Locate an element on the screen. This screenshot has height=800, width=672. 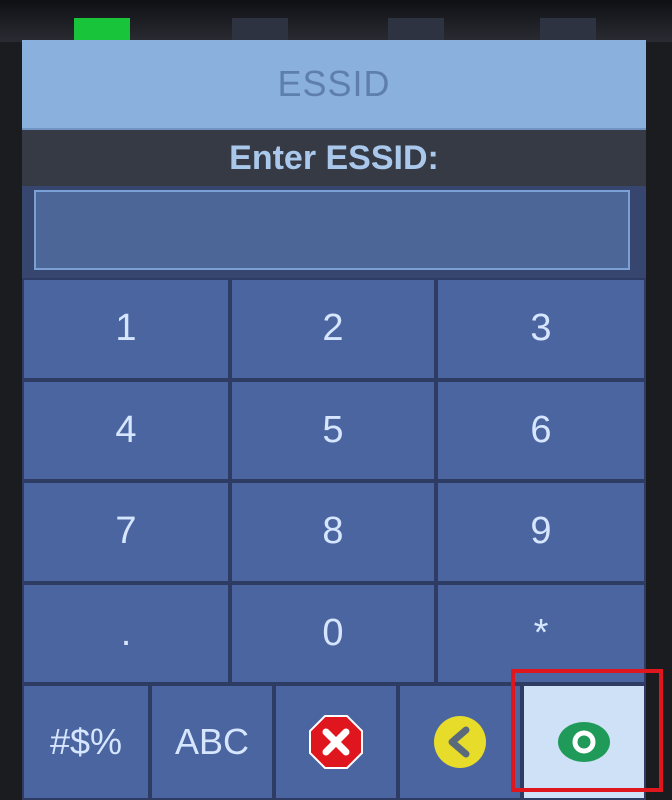
key-2: 2 is located at coordinates (333, 329).